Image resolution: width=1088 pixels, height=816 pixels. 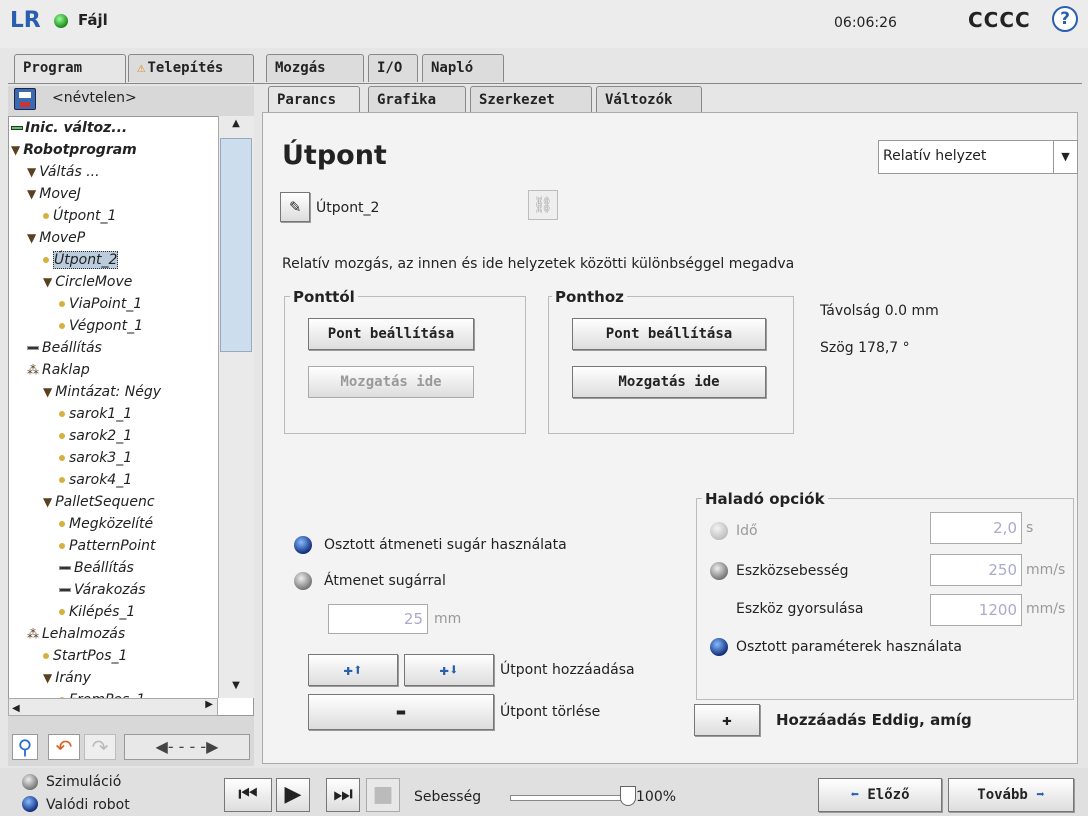 What do you see at coordinates (248, 795) in the screenshot?
I see `skip-back-button: ⏮` at bounding box center [248, 795].